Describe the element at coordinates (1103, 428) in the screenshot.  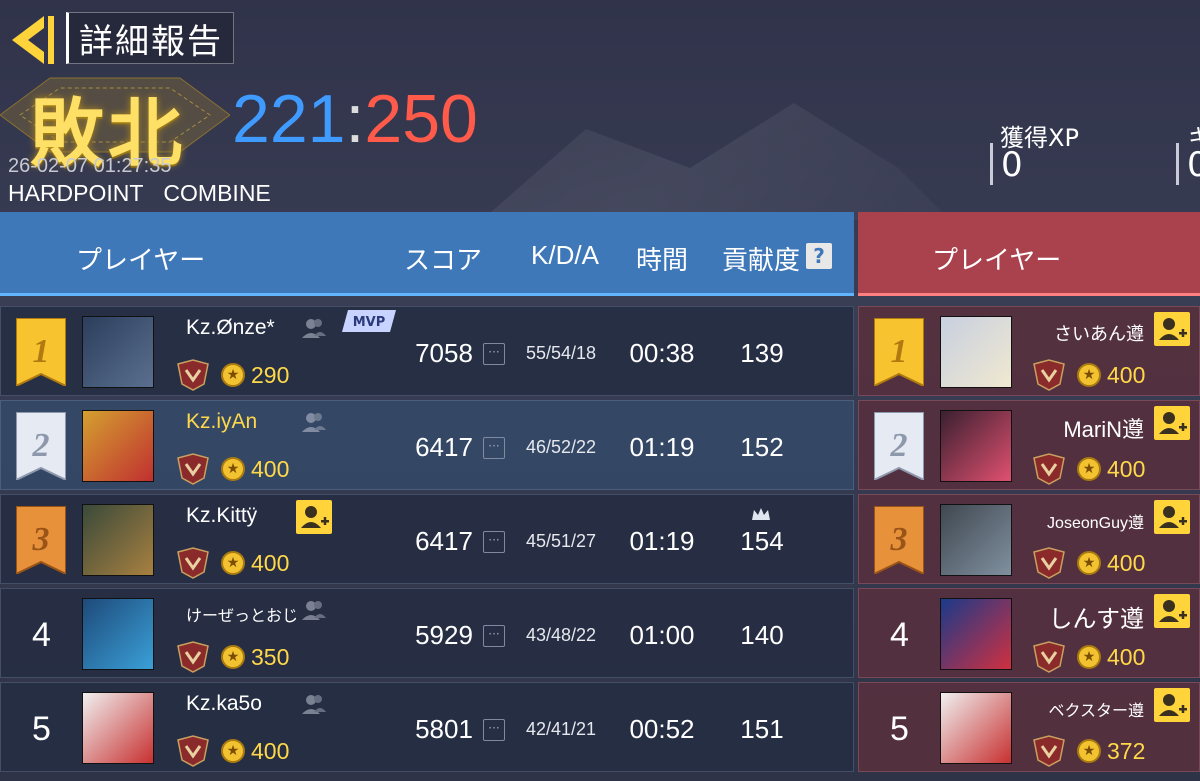
I see `player-name: MariN遵` at that location.